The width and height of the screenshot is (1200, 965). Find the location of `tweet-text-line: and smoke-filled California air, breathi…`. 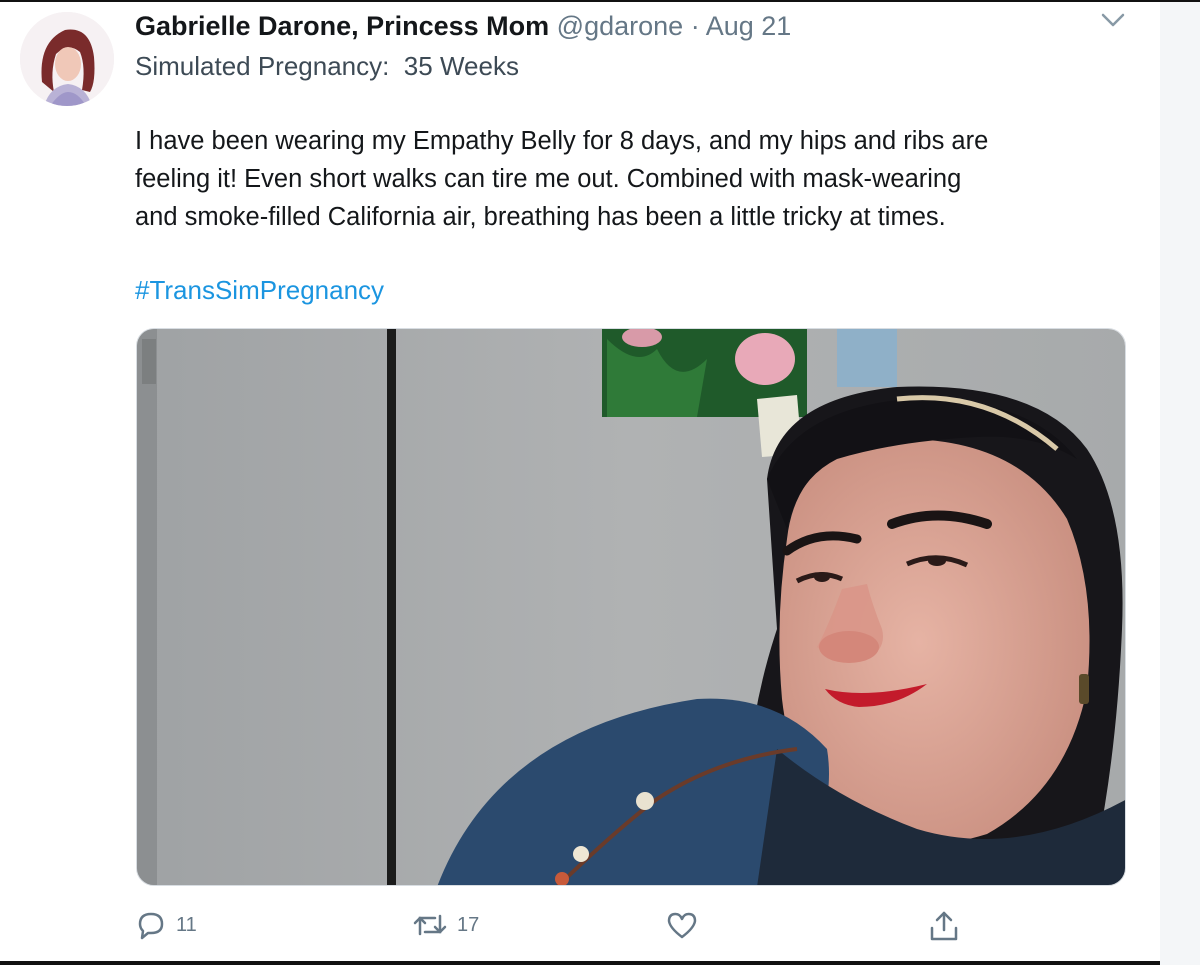

tweet-text-line: and smoke-filled California air, breathi… is located at coordinates (540, 217).